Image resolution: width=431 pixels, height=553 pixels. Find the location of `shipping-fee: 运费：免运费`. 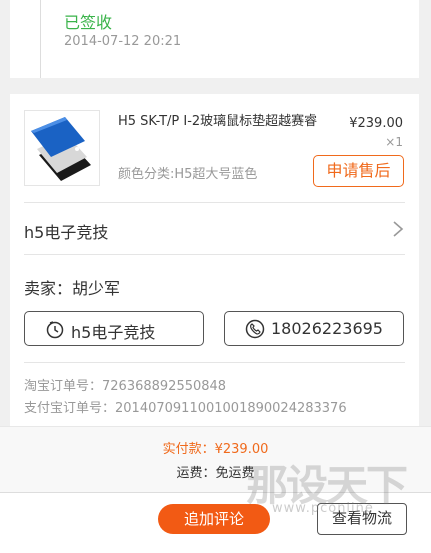

shipping-fee: 运费：免运费 is located at coordinates (215, 473).